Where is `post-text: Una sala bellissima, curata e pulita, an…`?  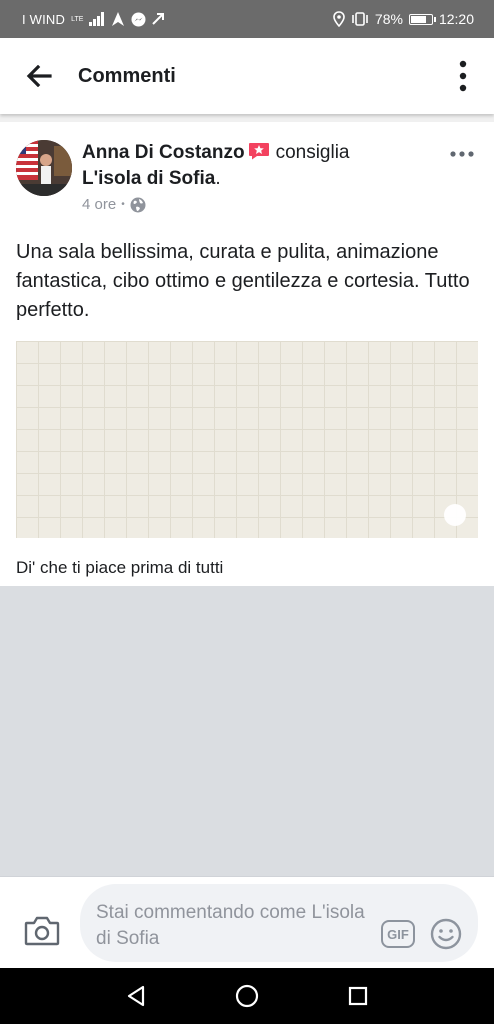 post-text: Una sala bellissima, curata e pulita, an… is located at coordinates (243, 281).